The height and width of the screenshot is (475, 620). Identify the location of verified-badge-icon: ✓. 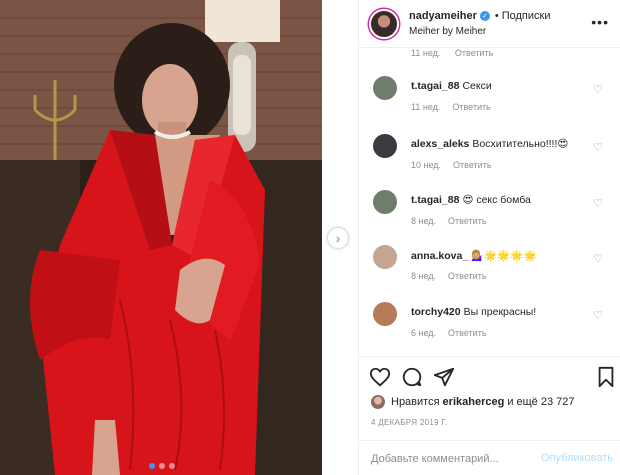
(484, 16).